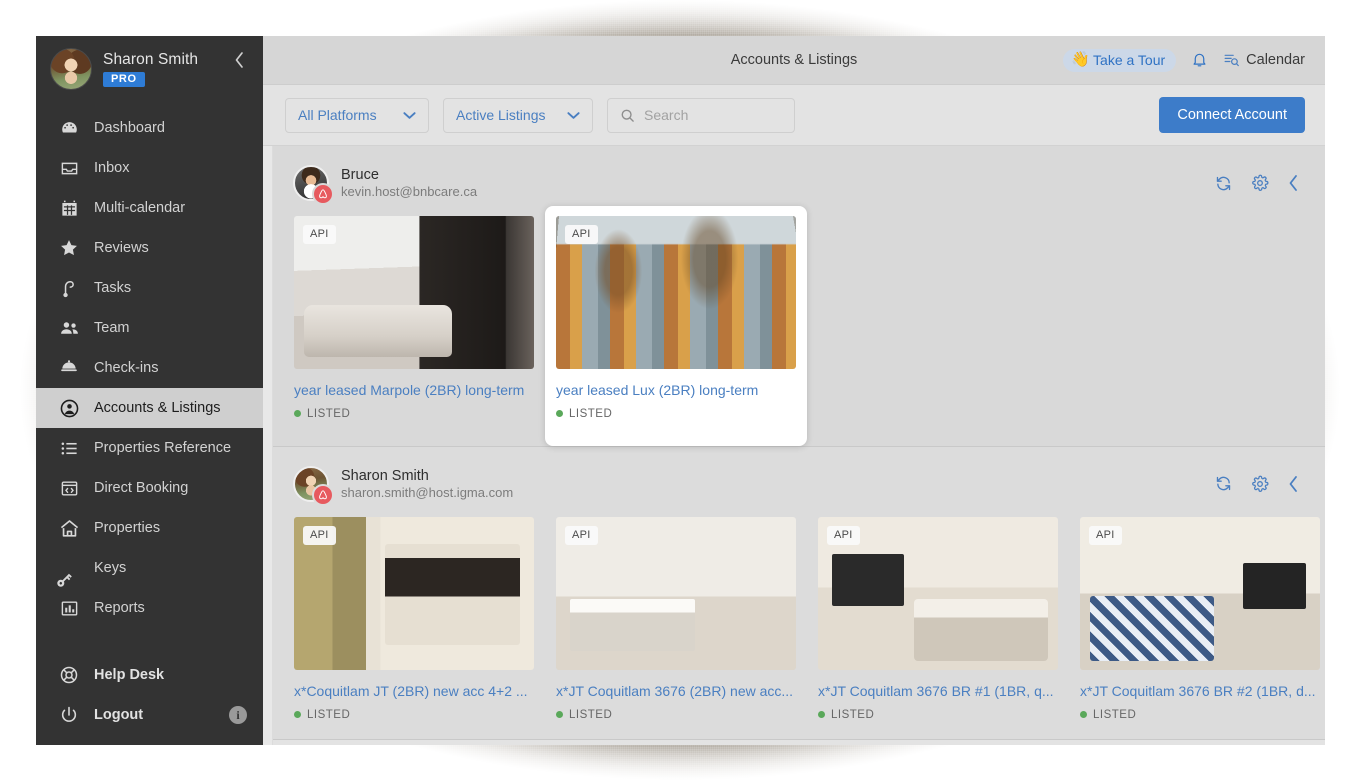 This screenshot has width=1360, height=780. Describe the element at coordinates (149, 568) in the screenshot. I see `sidebar-item-keys: Keys` at that location.